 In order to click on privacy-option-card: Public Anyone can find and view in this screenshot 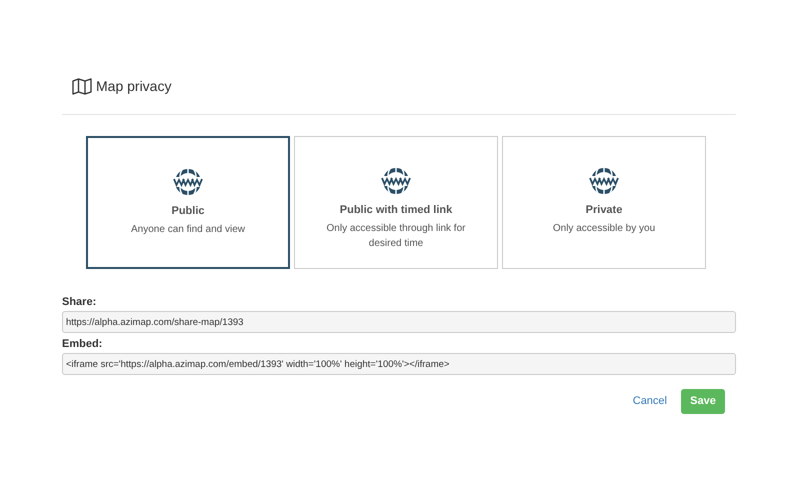, I will do `click(188, 202)`.